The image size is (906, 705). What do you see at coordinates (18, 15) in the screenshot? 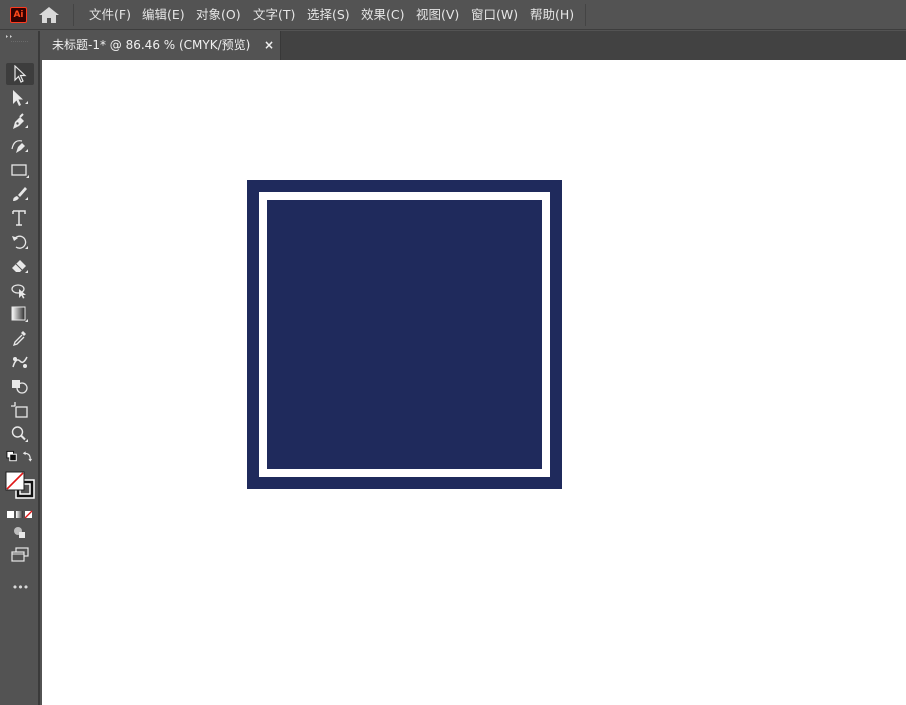
I see `app-logo-icon: Ai` at bounding box center [18, 15].